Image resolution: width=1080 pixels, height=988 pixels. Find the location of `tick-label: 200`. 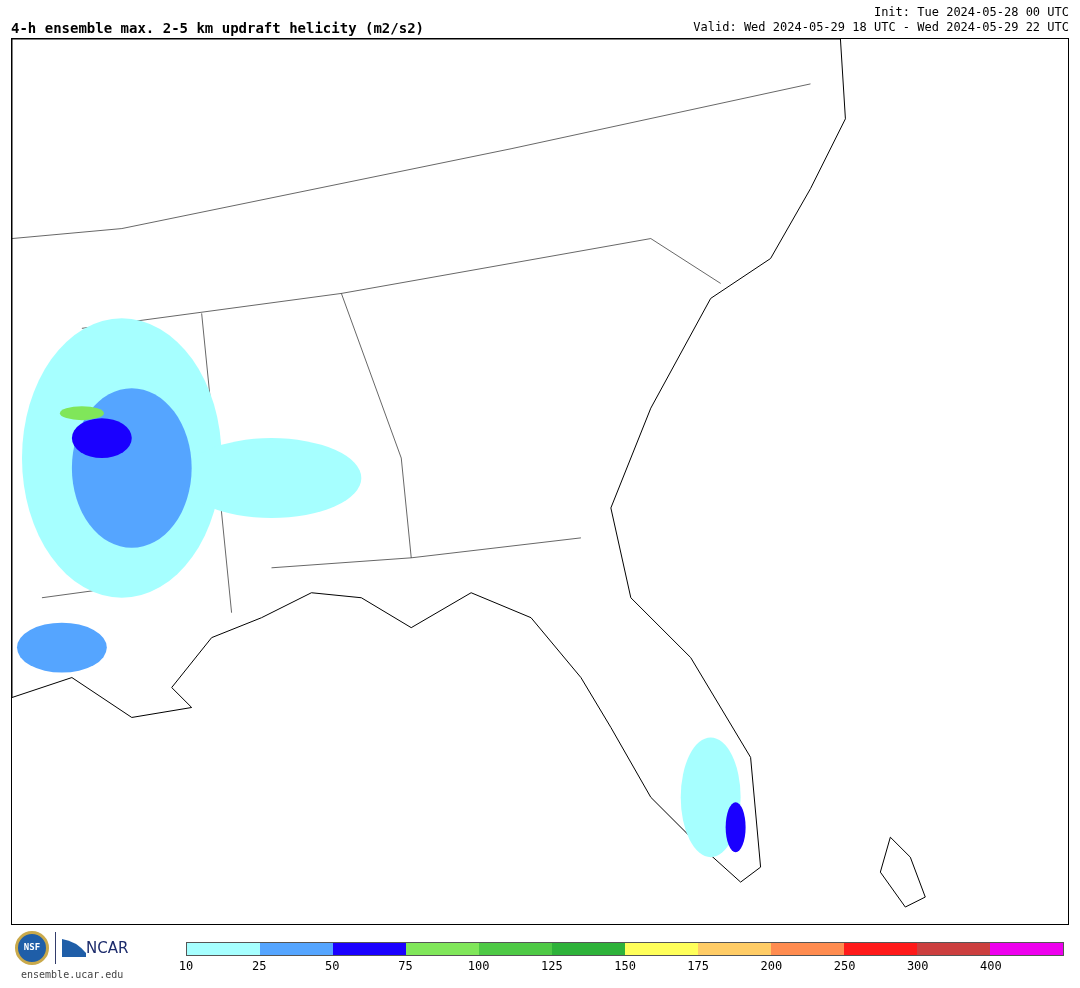

tick-label: 200 is located at coordinates (771, 966).